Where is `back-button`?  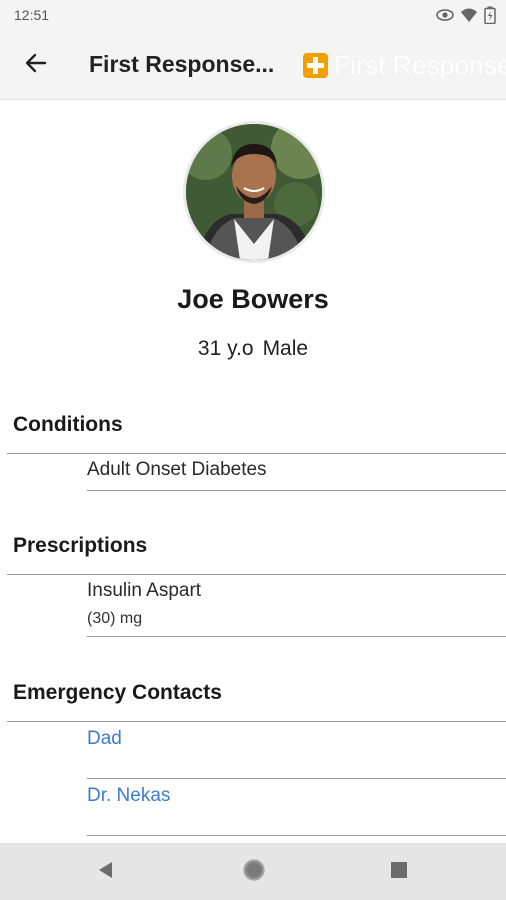 back-button is located at coordinates (36, 65).